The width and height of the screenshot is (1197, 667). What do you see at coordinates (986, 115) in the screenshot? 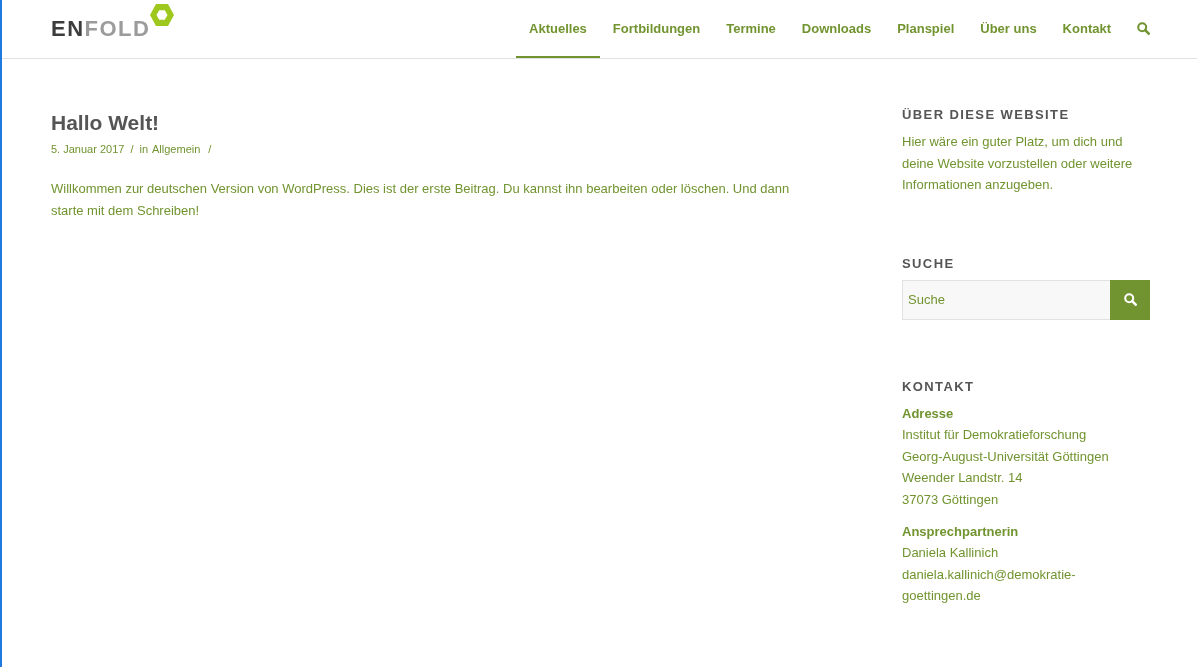
I see `widget-heading: ÜBER DIESE WEBSITE` at bounding box center [986, 115].